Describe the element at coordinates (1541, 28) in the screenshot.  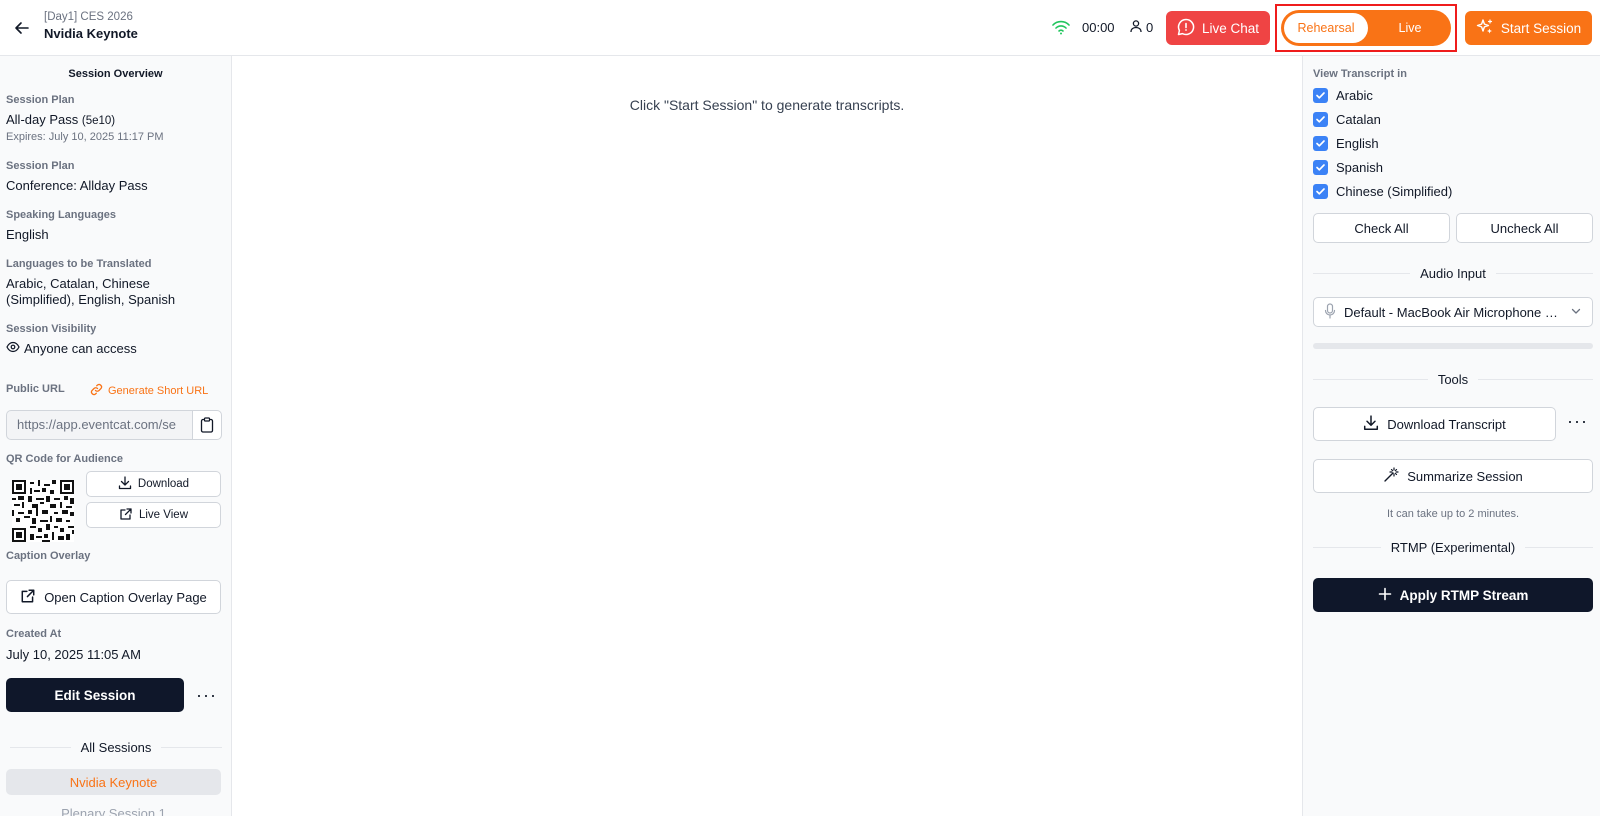
I see `start-session-label: Start Session` at that location.